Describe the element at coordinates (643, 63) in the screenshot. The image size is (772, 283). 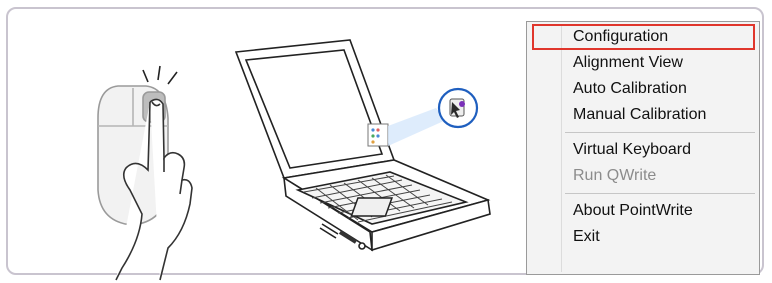
I see `menu-item-alignment-view: Alignment View` at that location.